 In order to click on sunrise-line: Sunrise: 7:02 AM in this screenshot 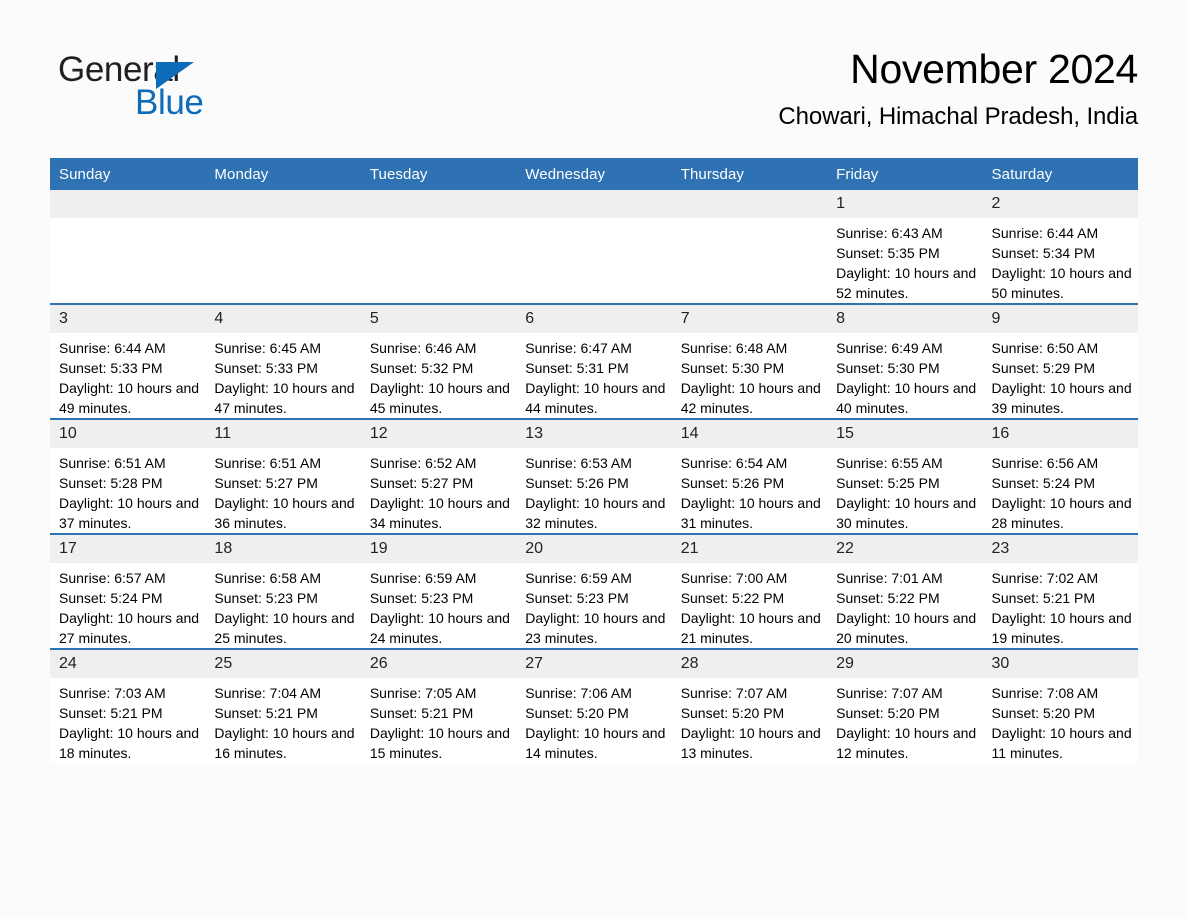, I will do `click(1045, 578)`.